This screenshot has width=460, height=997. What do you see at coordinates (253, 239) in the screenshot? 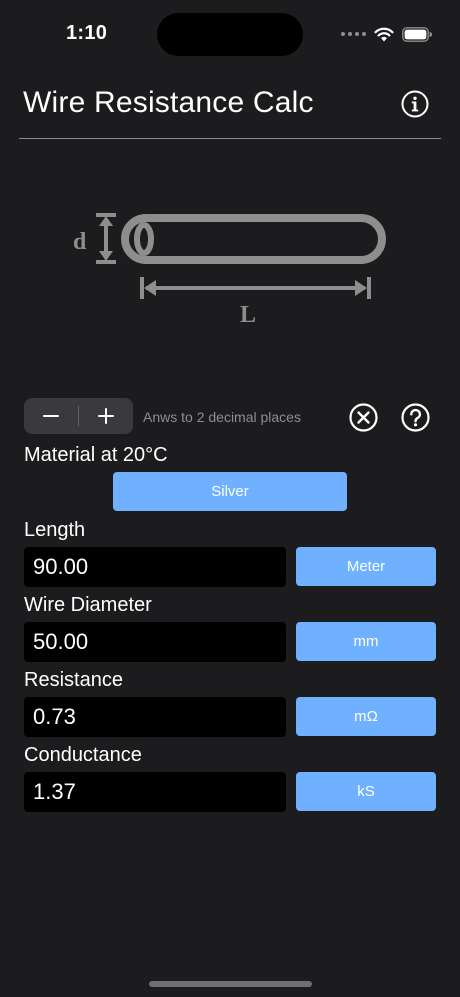
I see `wire-body` at bounding box center [253, 239].